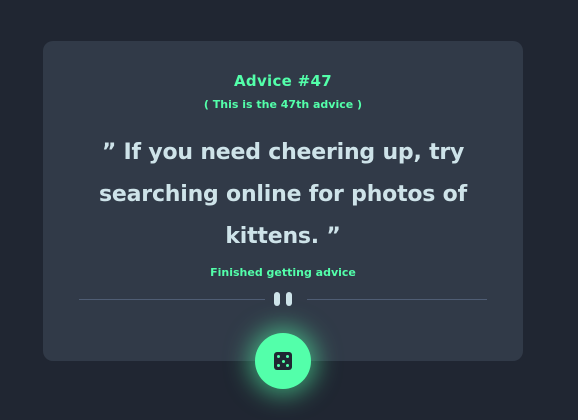 This screenshot has height=420, width=578. I want to click on dice-icon, so click(283, 361).